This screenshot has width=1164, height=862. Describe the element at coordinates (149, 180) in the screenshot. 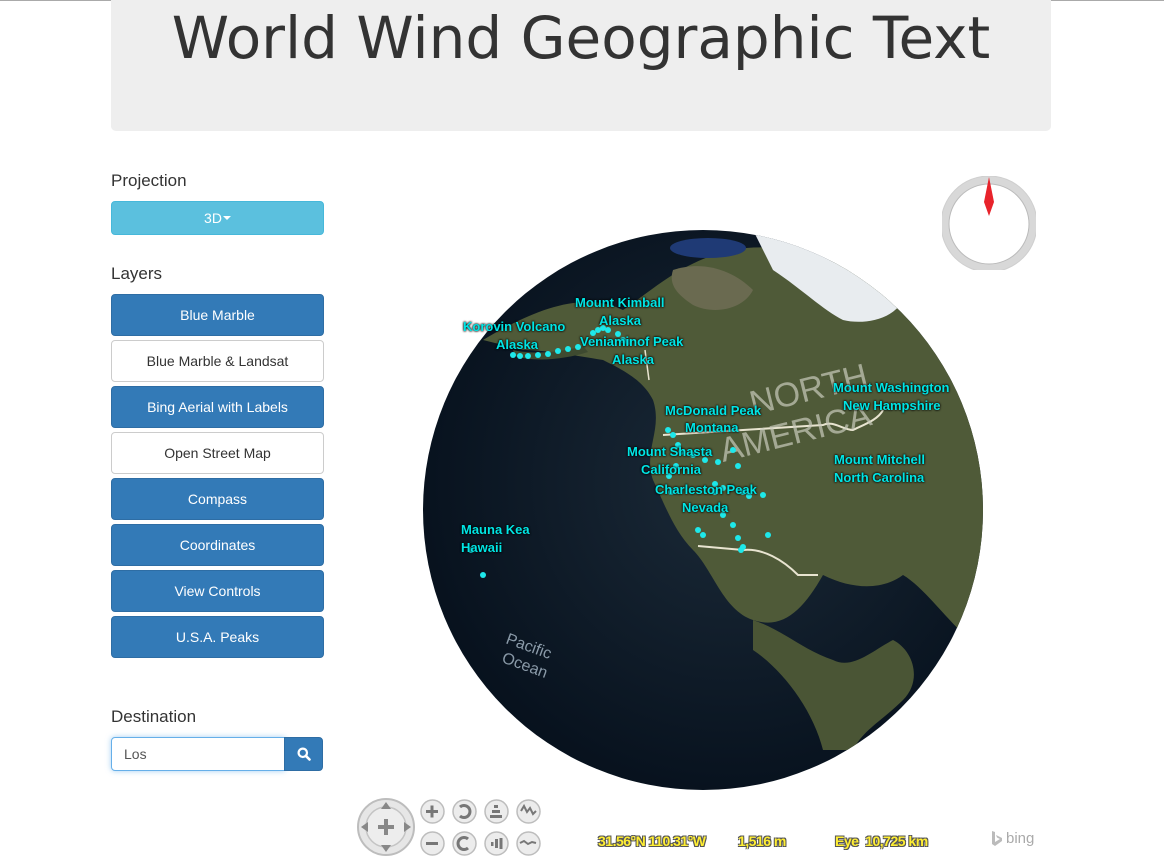

I see `projection-label: Projection` at that location.